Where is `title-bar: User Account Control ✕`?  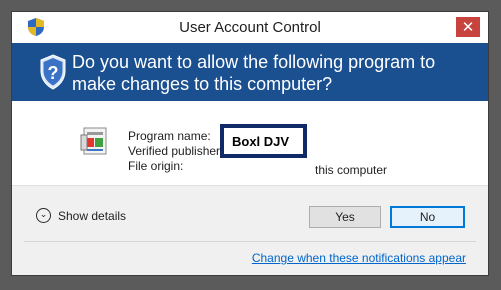 title-bar: User Account Control ✕ is located at coordinates (250, 27).